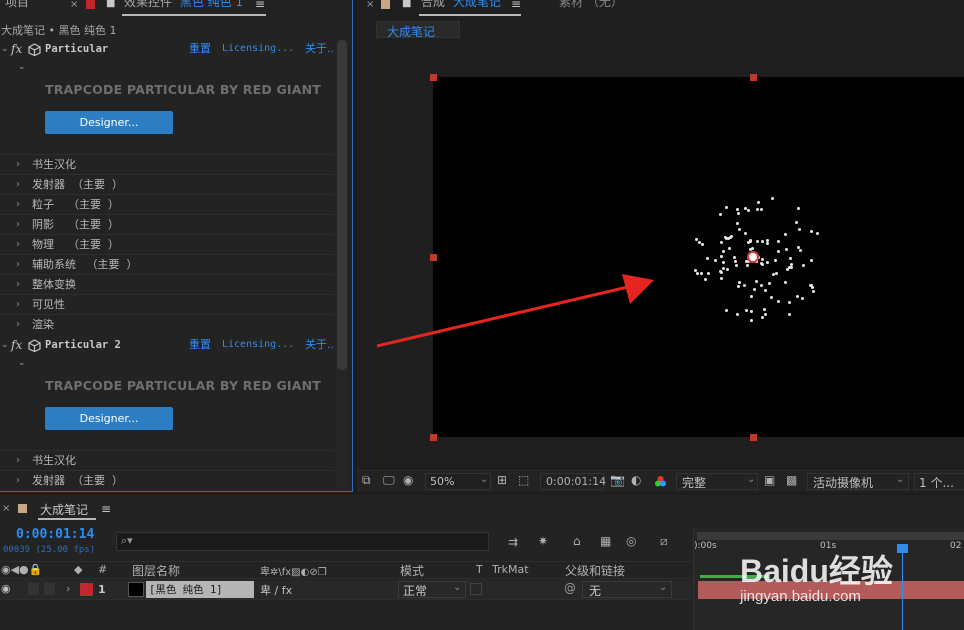 The height and width of the screenshot is (630, 964). What do you see at coordinates (302, 541) in the screenshot?
I see `timeline-search-input: ⌕▾` at bounding box center [302, 541].